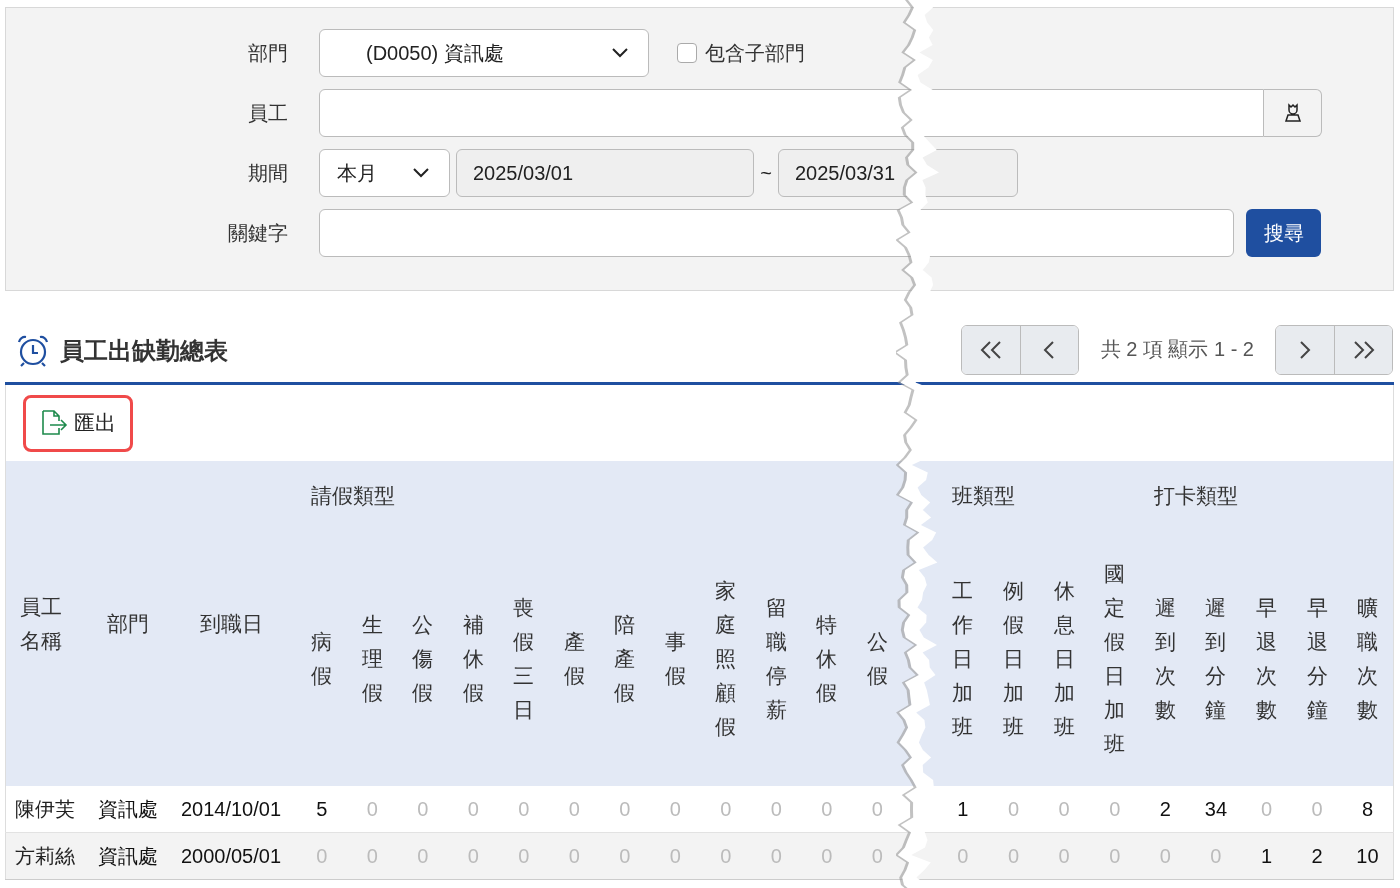 The width and height of the screenshot is (1400, 888). What do you see at coordinates (1266, 658) in the screenshot?
I see `column-header: 早退次數` at bounding box center [1266, 658].